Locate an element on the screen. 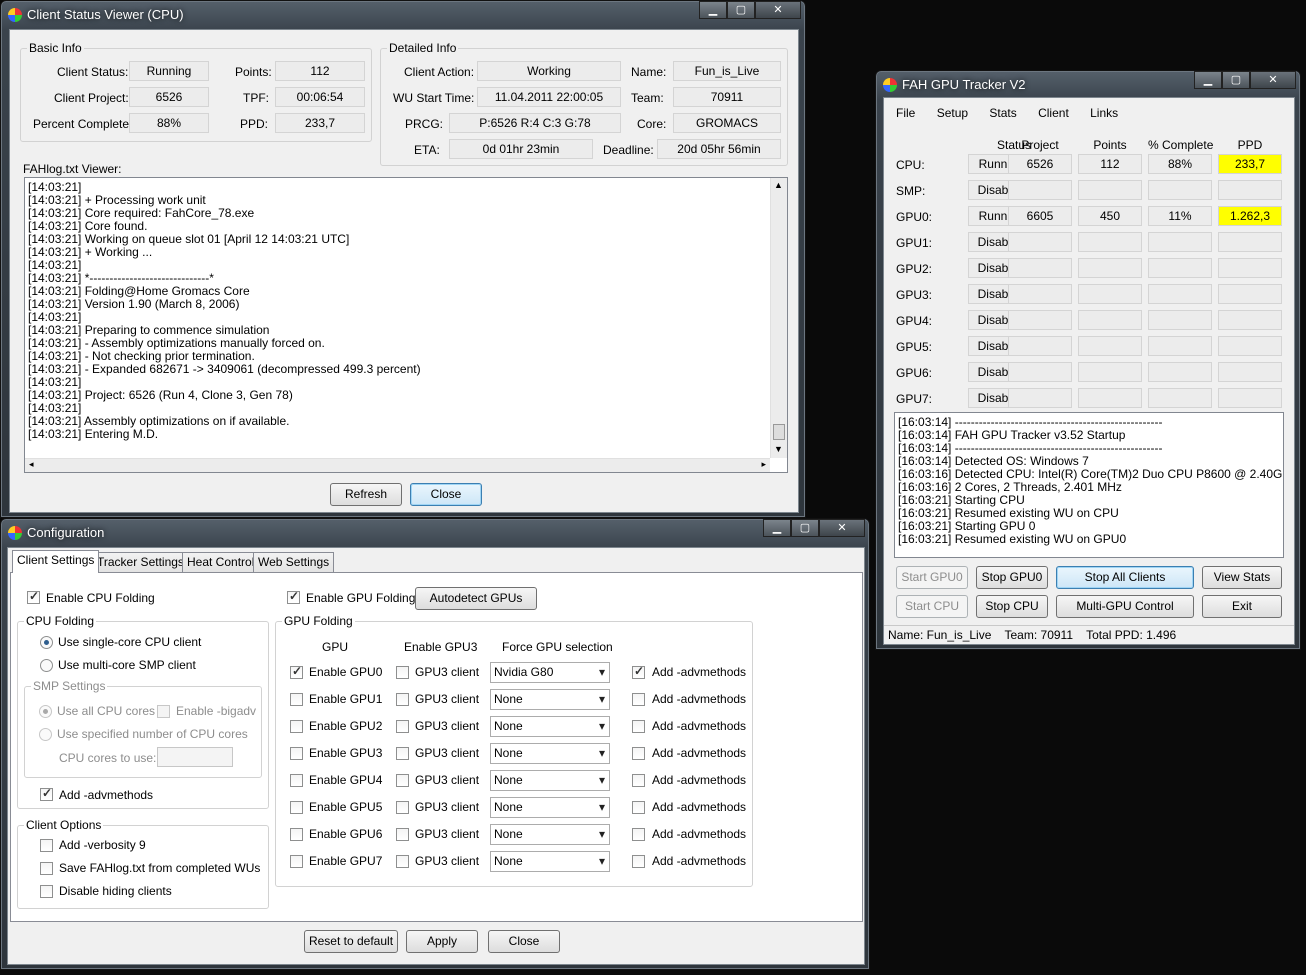 This screenshot has width=1306, height=975. scroll-up-icon: ▲ is located at coordinates (778, 185).